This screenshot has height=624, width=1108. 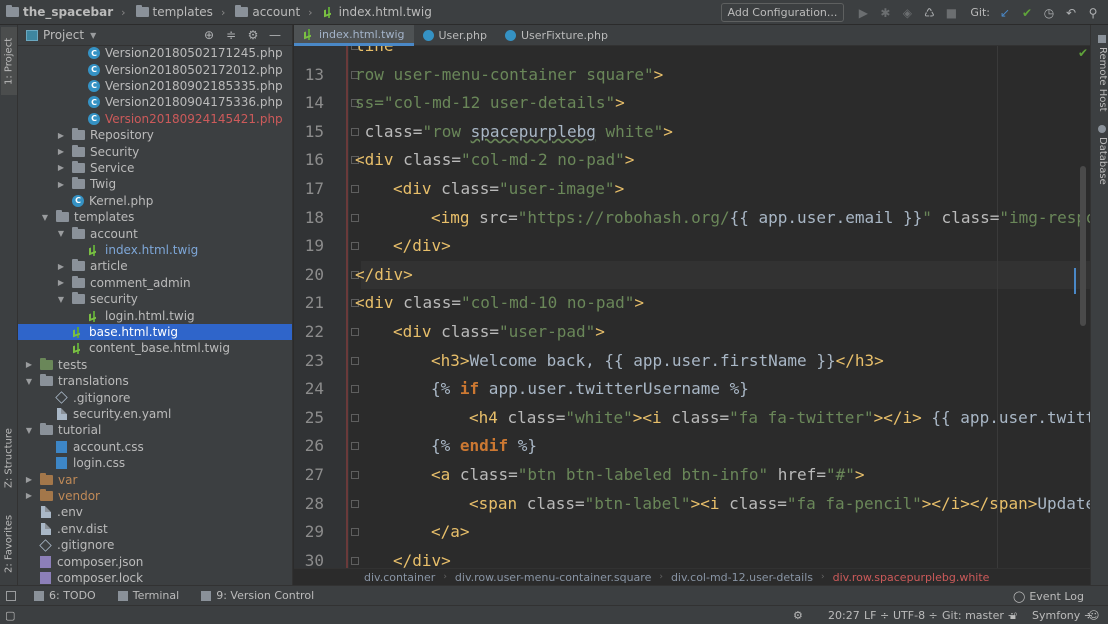 I want to click on tree-item: login.html.twig, so click(x=155, y=315).